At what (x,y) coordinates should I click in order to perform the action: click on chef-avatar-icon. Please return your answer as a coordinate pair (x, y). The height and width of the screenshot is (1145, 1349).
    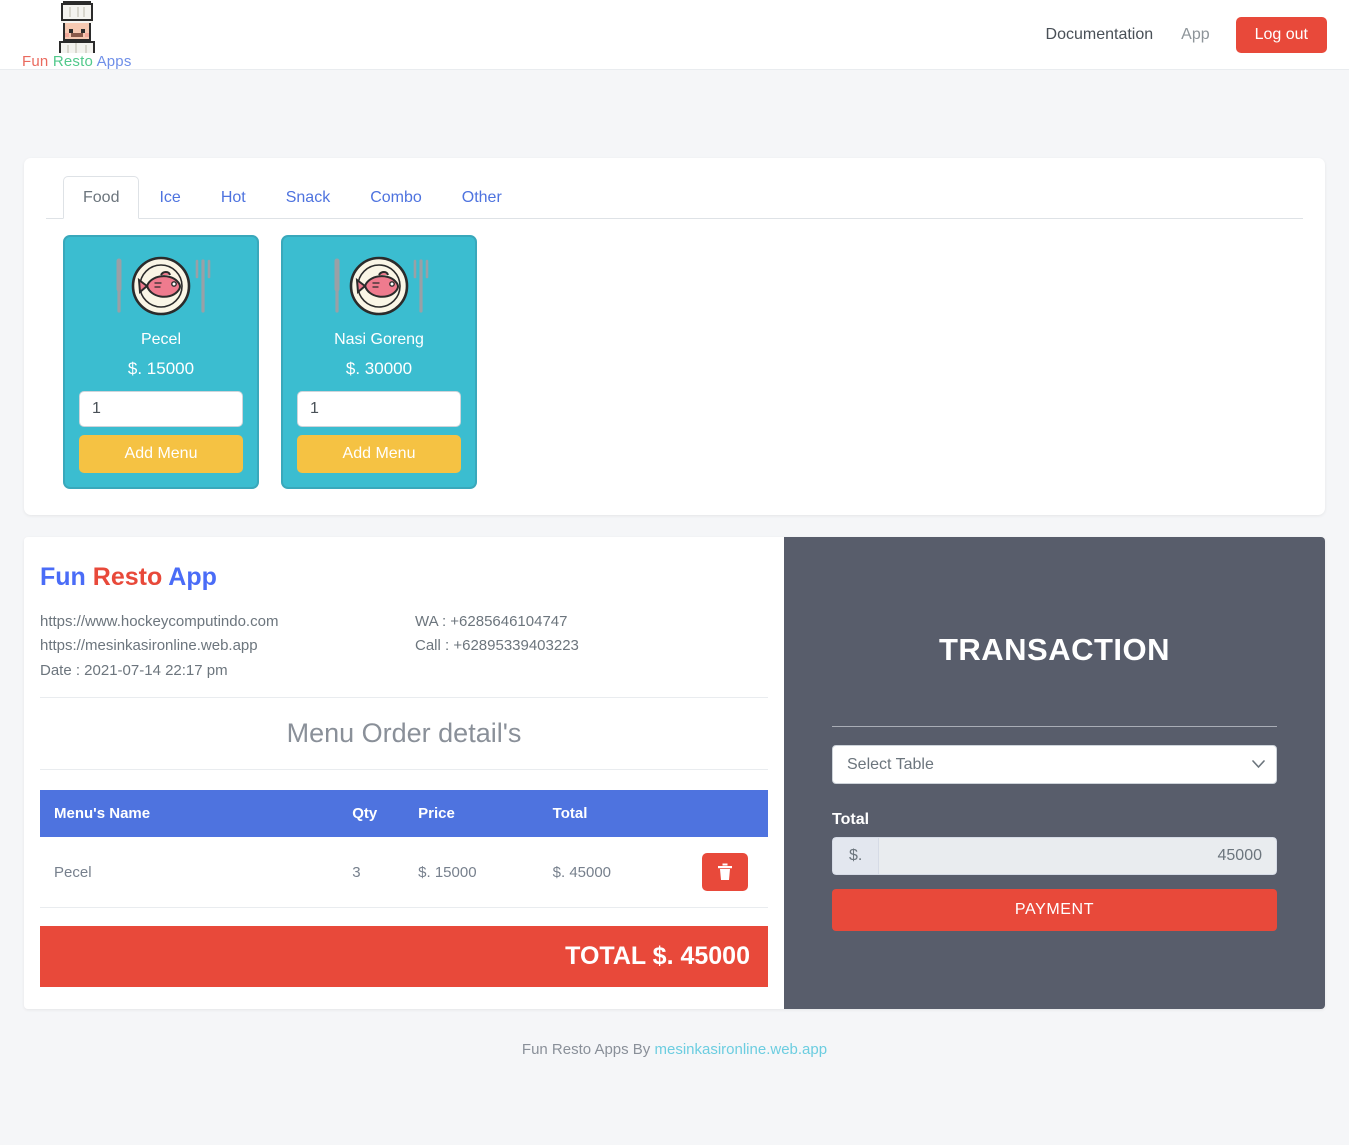
    Looking at the image, I should click on (76, 26).